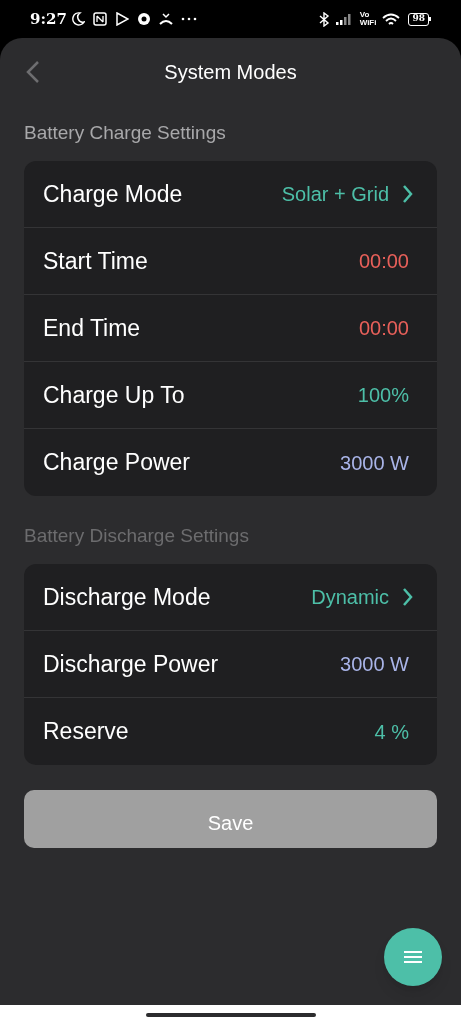 The image size is (461, 1024). Describe the element at coordinates (86, 732) in the screenshot. I see `row-label: Reserve` at that location.